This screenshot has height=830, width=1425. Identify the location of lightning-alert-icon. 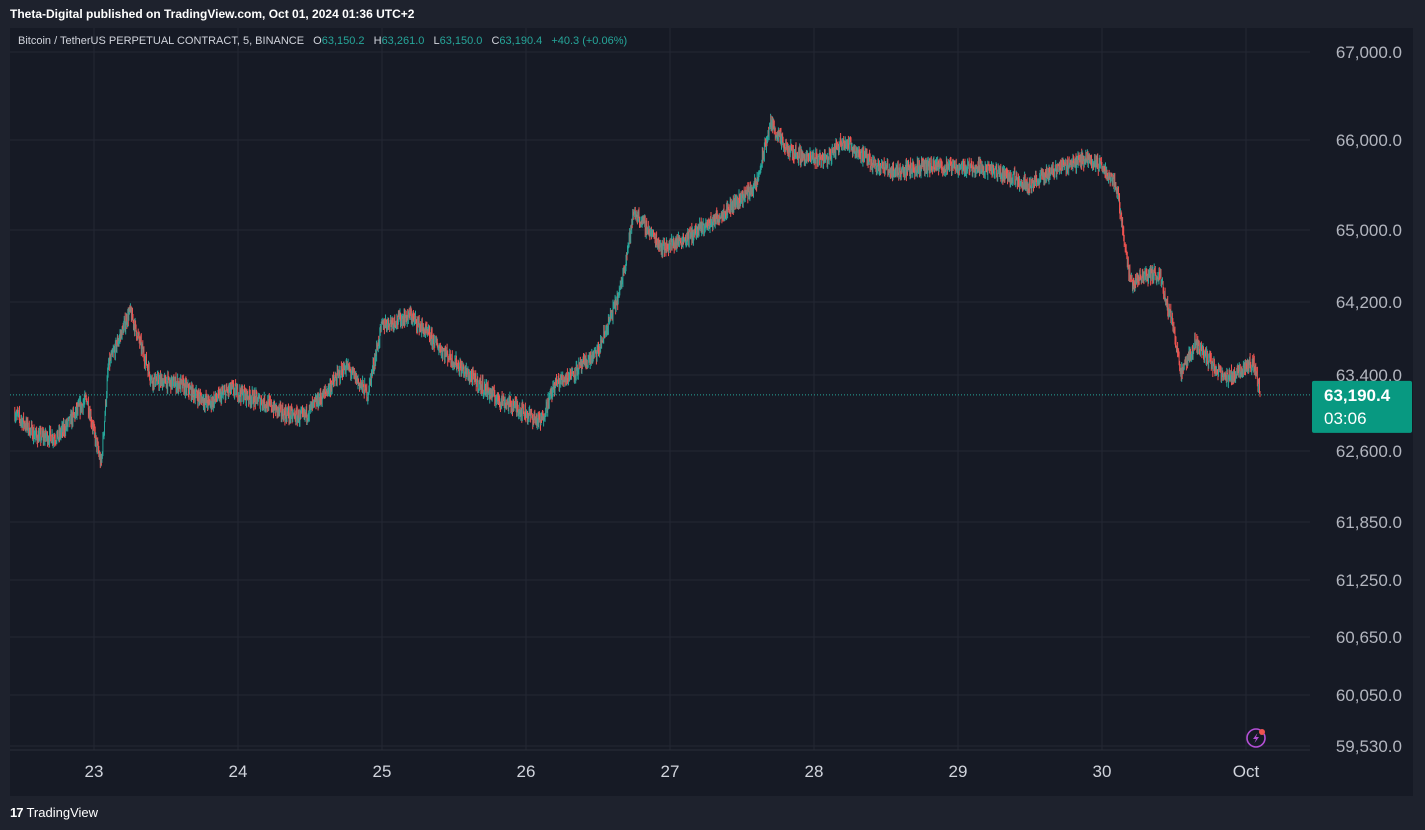
(1256, 738).